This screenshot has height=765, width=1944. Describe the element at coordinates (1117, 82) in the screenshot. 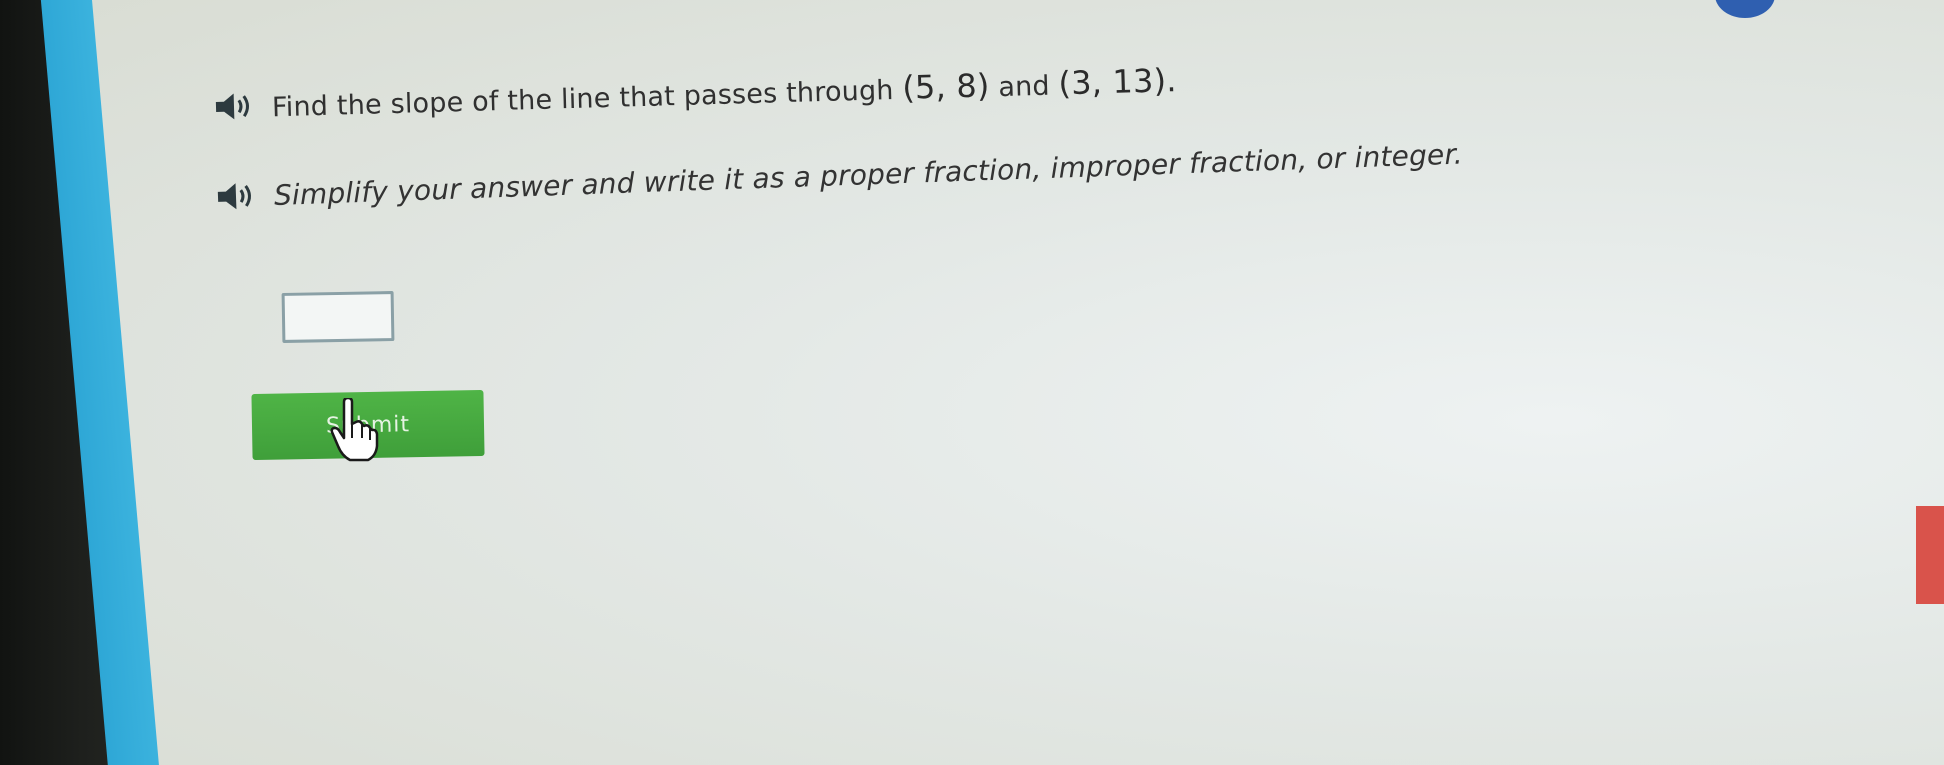

I see `point-b: (3, 13).` at that location.